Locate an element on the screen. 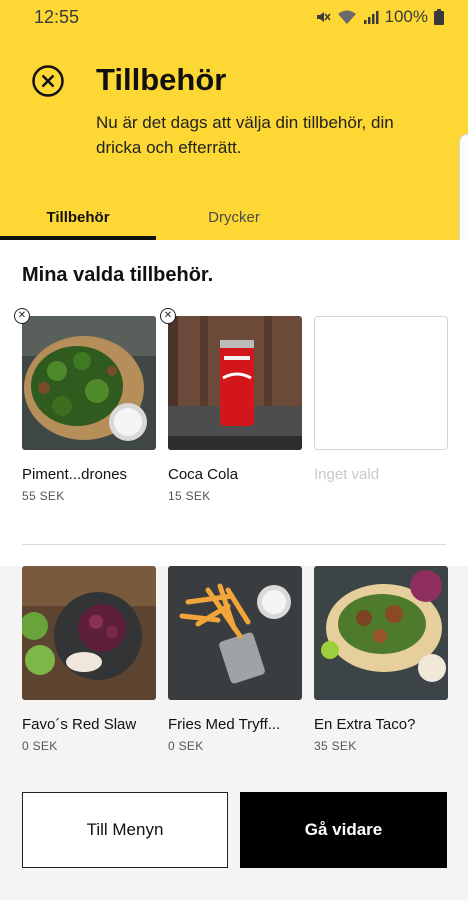 The image size is (468, 900). option-price: 35 SEK is located at coordinates (335, 746).